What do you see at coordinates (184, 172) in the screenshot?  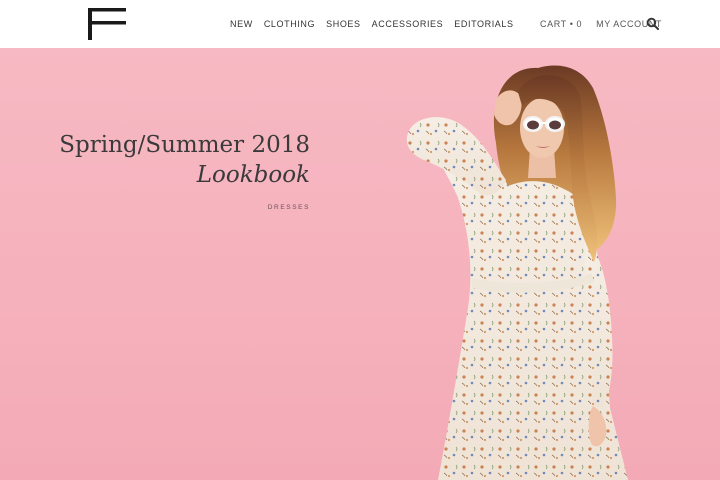 I see `hero-text-block: Spring/Summer 2018 Lookbook DRESSES` at bounding box center [184, 172].